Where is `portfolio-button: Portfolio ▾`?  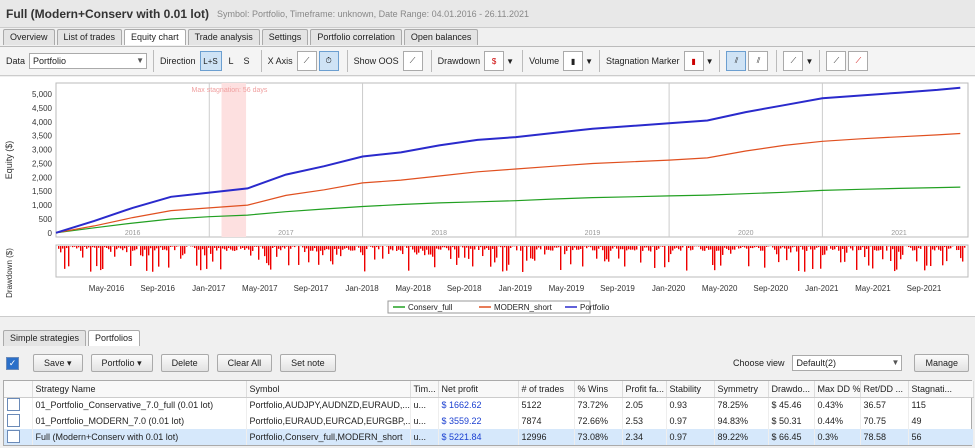
portfolio-button: Portfolio ▾ is located at coordinates (121, 363).